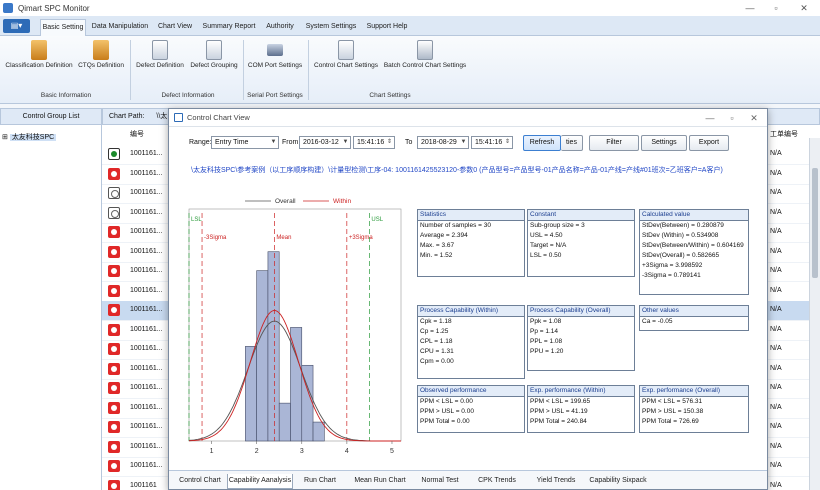 The height and width of the screenshot is (490, 820). What do you see at coordinates (214, 62) in the screenshot?
I see `defect-grouping-button: Defect Grouping` at bounding box center [214, 62].